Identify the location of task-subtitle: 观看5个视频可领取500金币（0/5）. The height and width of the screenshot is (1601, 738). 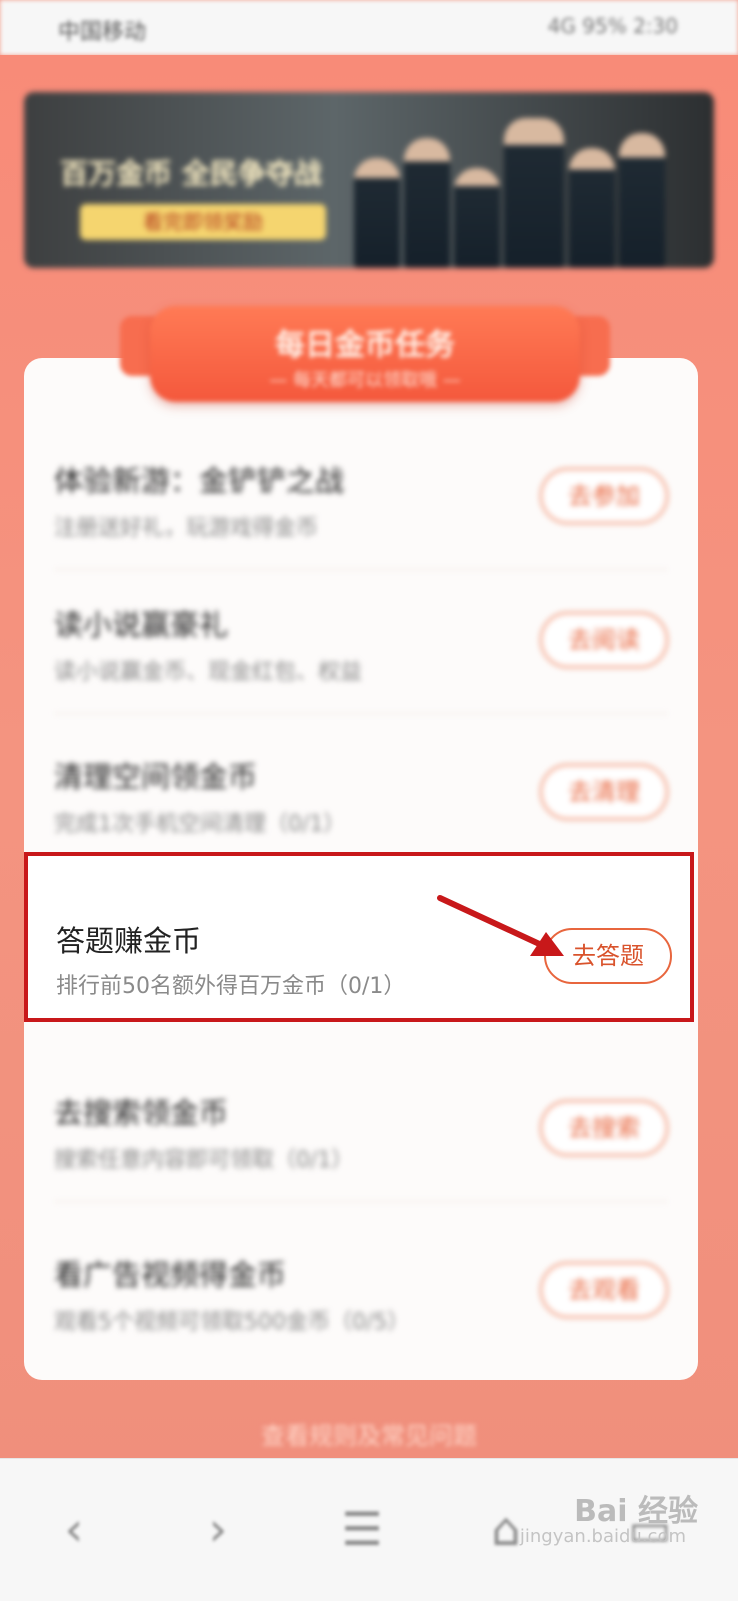
(232, 1322).